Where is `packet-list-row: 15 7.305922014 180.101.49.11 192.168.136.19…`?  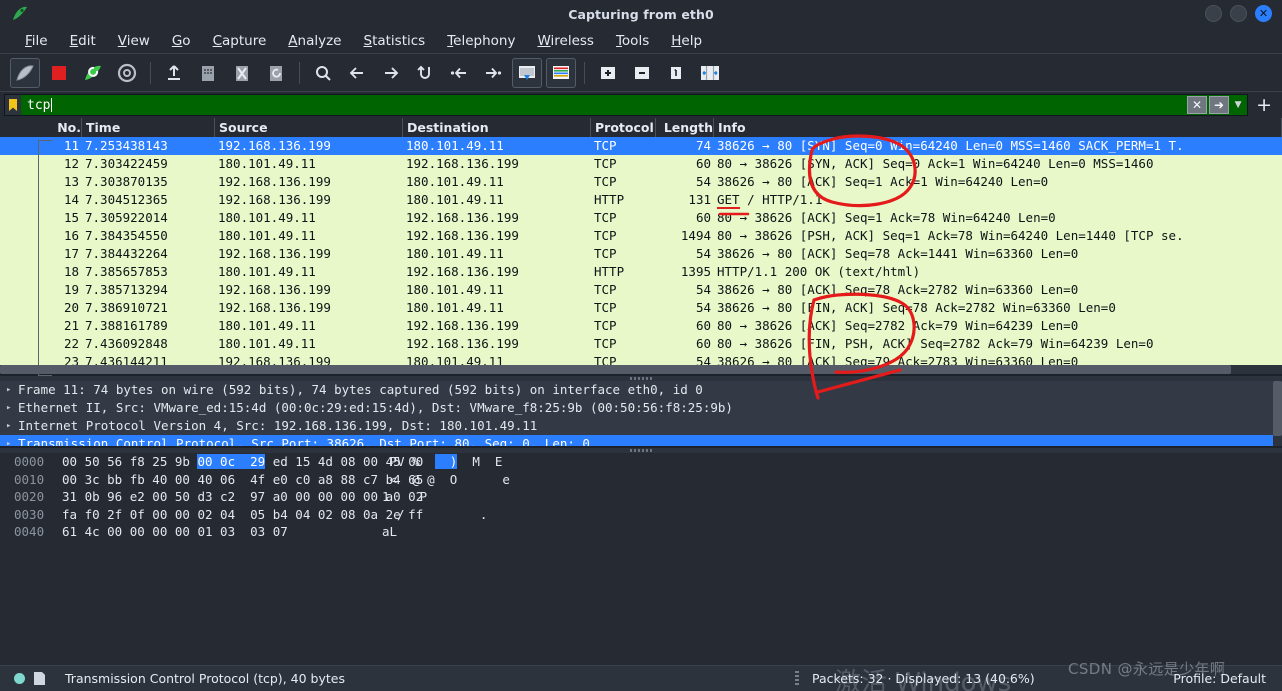
packet-list-row: 15 7.305922014 180.101.49.11 192.168.136.19… is located at coordinates (641, 218).